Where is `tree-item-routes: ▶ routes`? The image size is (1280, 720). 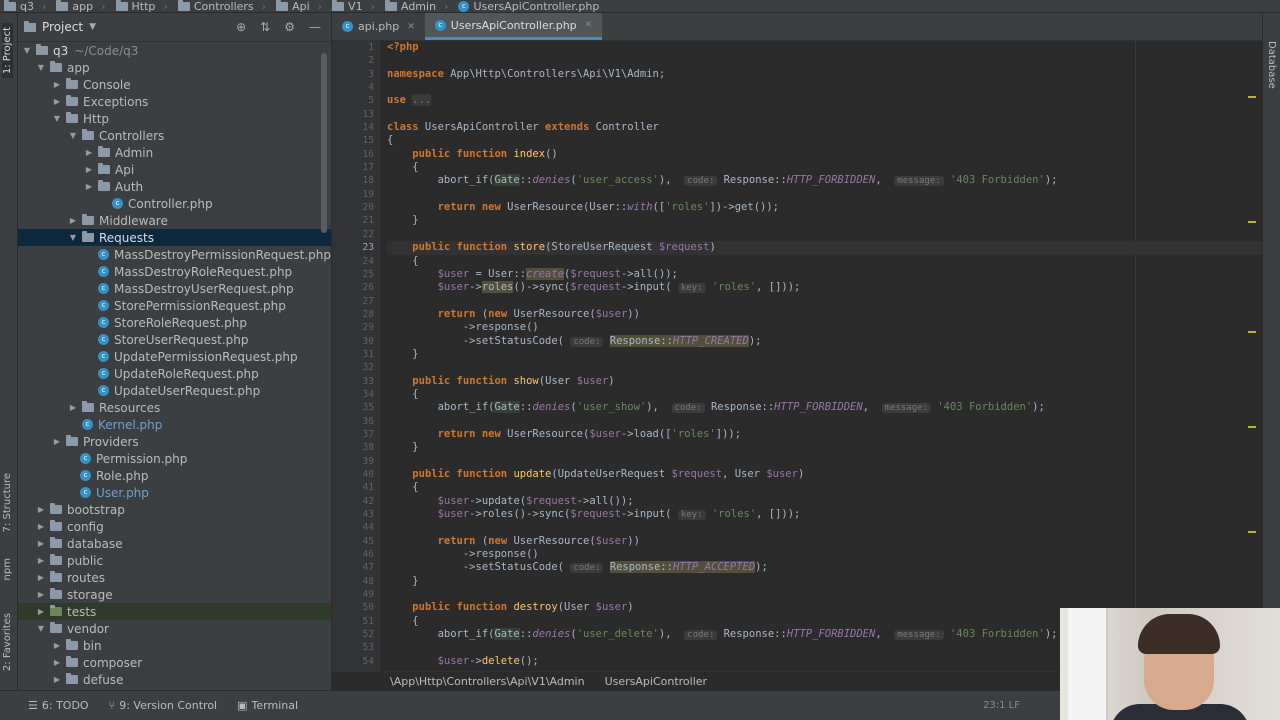
tree-item-routes: ▶ routes is located at coordinates (174, 577).